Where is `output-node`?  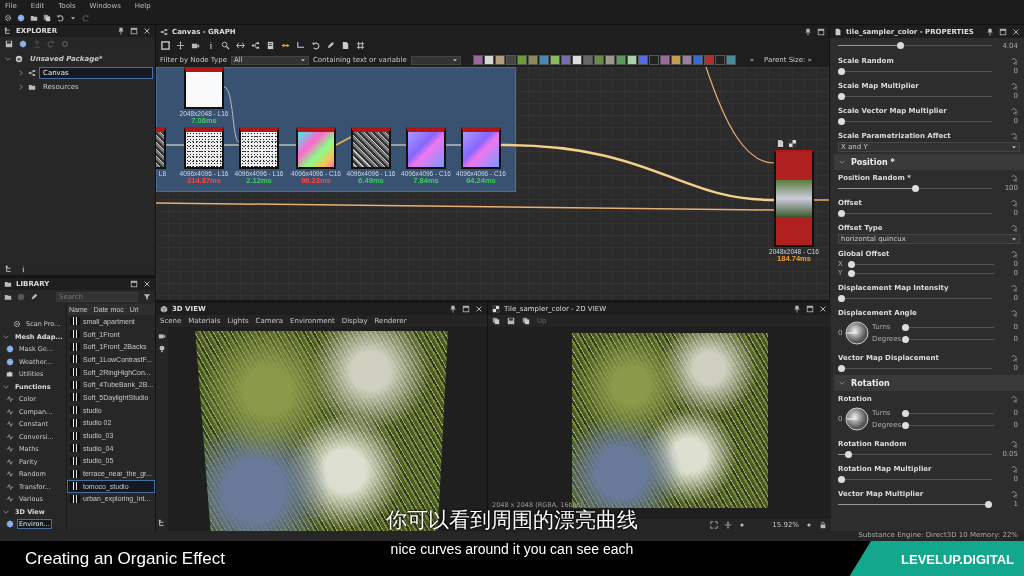 output-node is located at coordinates (794, 198).